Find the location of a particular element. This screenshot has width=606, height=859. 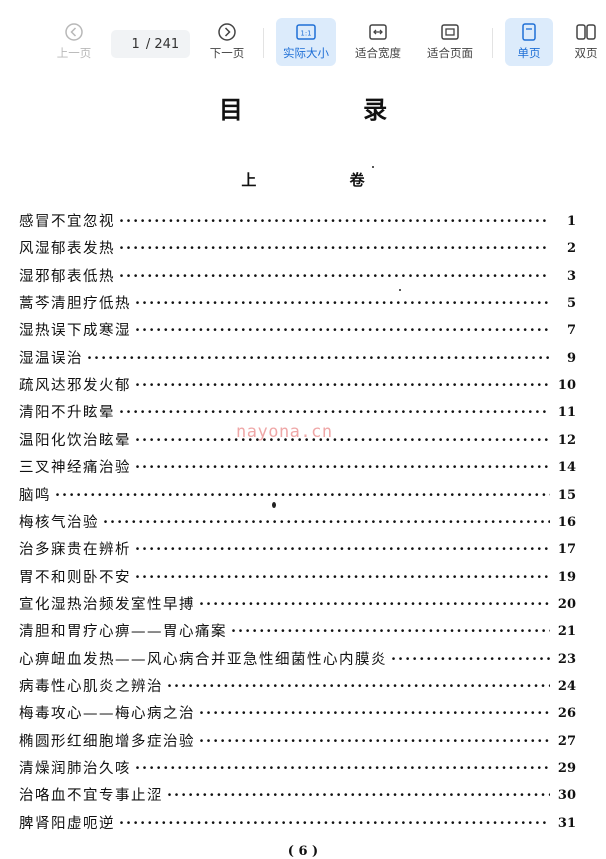

toc-entry-title: 脾肾阳虚呃逆 is located at coordinates (67, 823).